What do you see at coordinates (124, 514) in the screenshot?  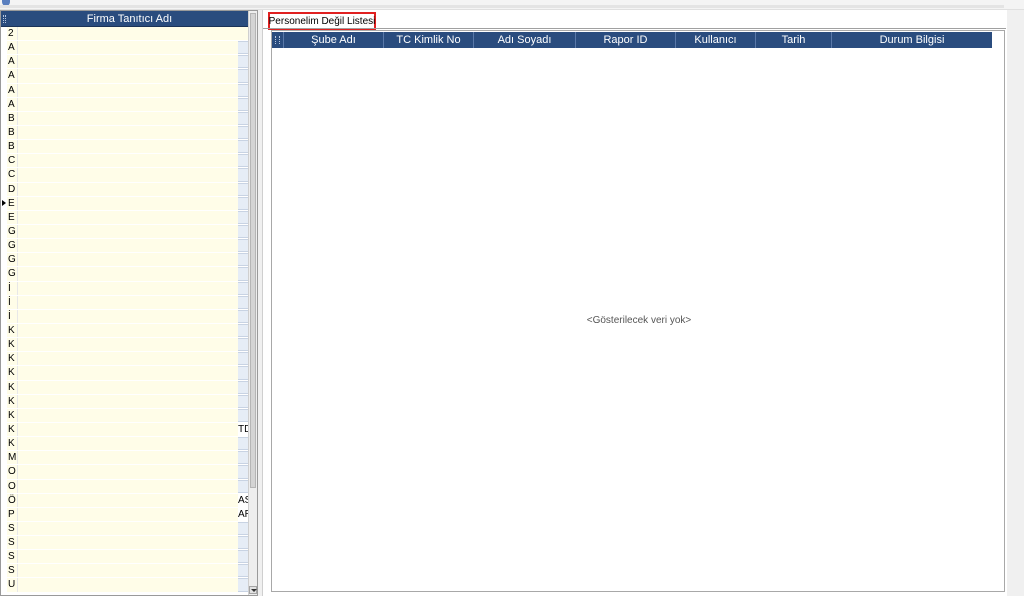 I see `firm-list-row: P AR` at bounding box center [124, 514].